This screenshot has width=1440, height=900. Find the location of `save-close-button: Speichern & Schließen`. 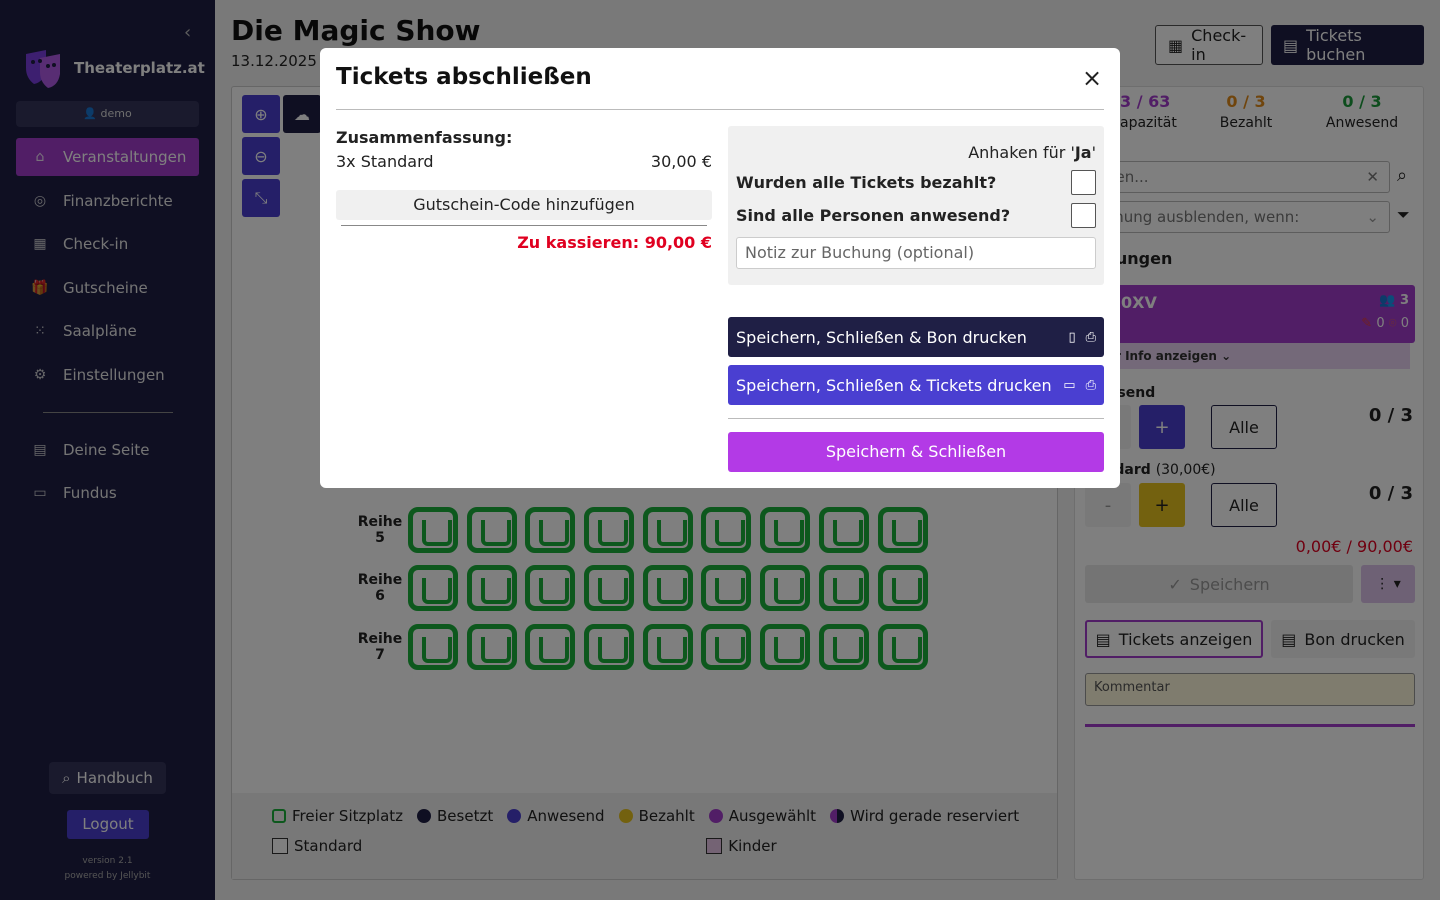

save-close-button: Speichern & Schließen is located at coordinates (916, 452).